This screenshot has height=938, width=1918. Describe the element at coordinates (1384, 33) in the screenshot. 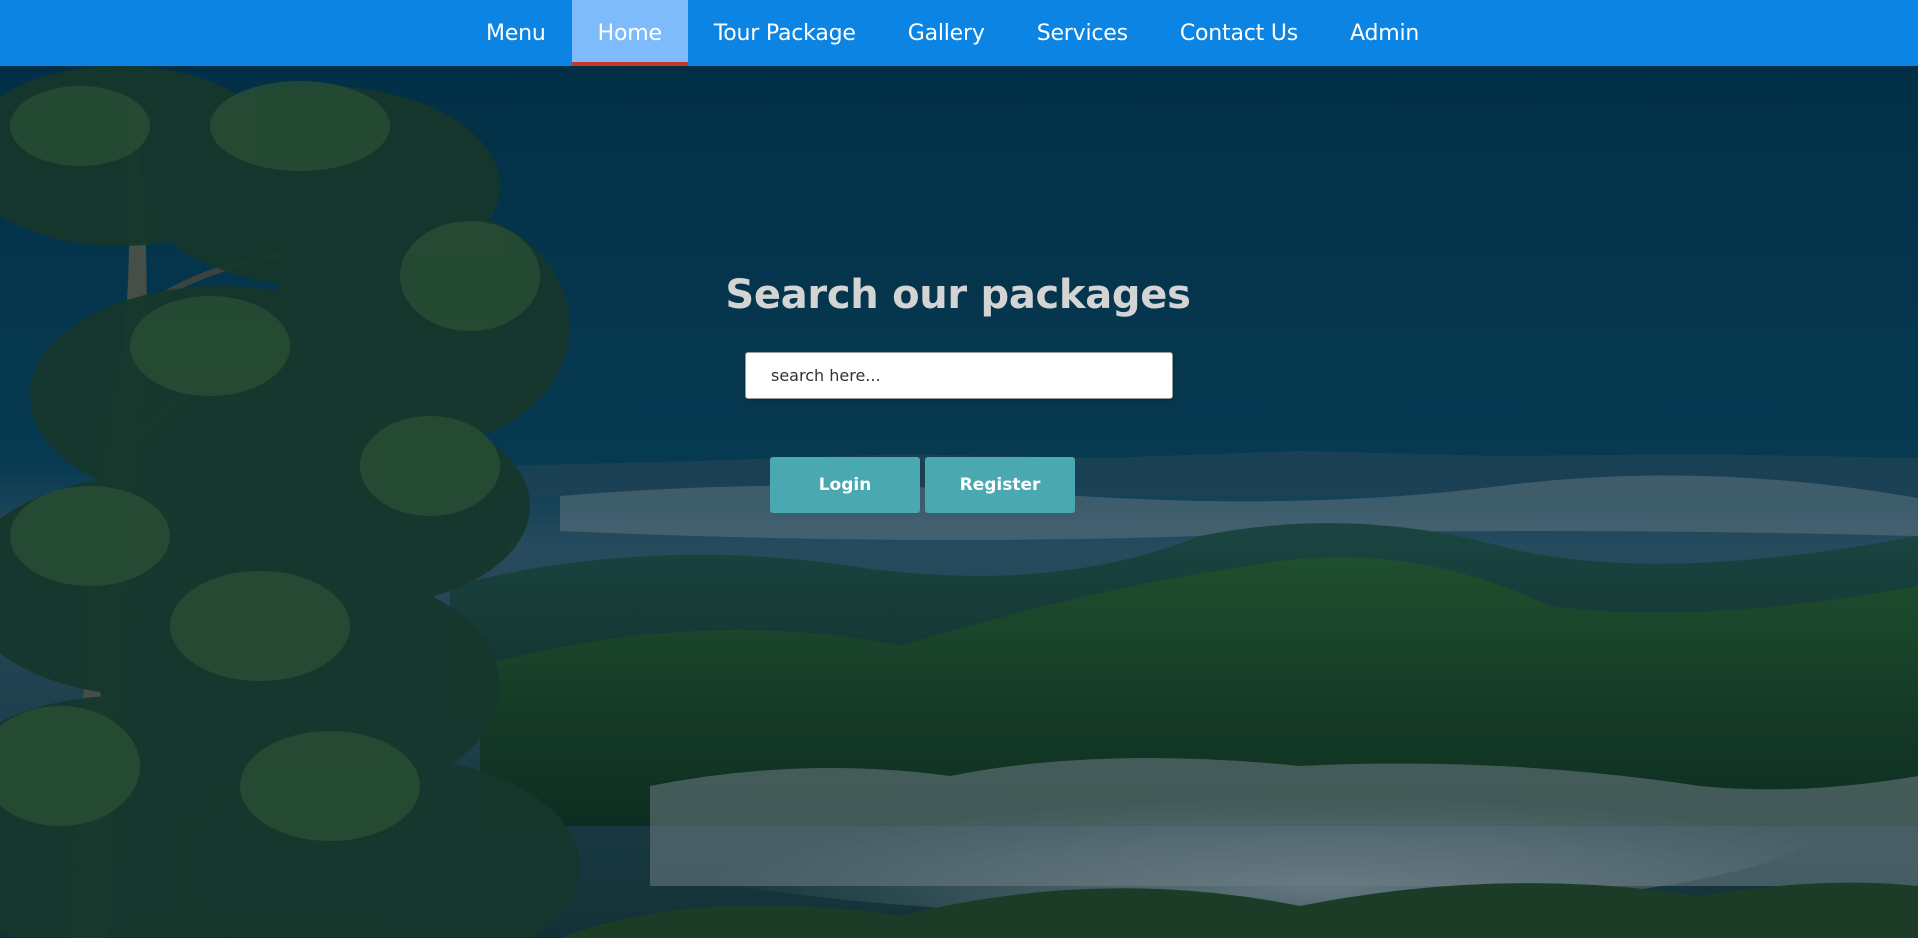

I see `nav-item-admin: Admin` at that location.